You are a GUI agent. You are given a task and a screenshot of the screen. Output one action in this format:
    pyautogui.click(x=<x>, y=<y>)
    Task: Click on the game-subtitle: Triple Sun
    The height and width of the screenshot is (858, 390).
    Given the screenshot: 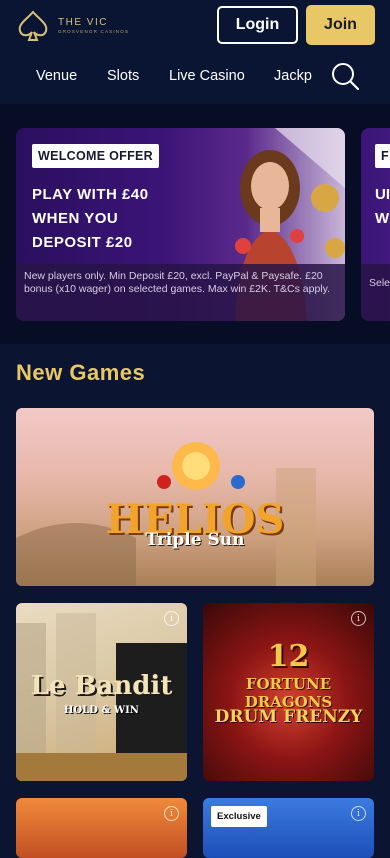 What is the action you would take?
    pyautogui.click(x=195, y=540)
    